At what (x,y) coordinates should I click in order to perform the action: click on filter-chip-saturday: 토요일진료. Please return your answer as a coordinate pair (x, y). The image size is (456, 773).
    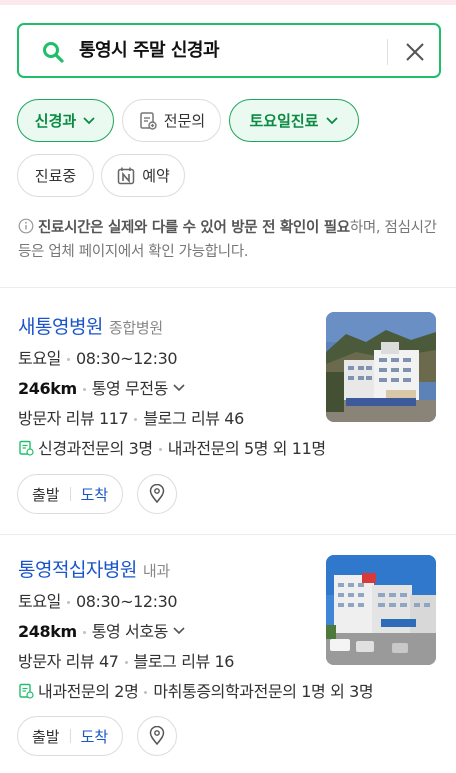
    Looking at the image, I should click on (294, 120).